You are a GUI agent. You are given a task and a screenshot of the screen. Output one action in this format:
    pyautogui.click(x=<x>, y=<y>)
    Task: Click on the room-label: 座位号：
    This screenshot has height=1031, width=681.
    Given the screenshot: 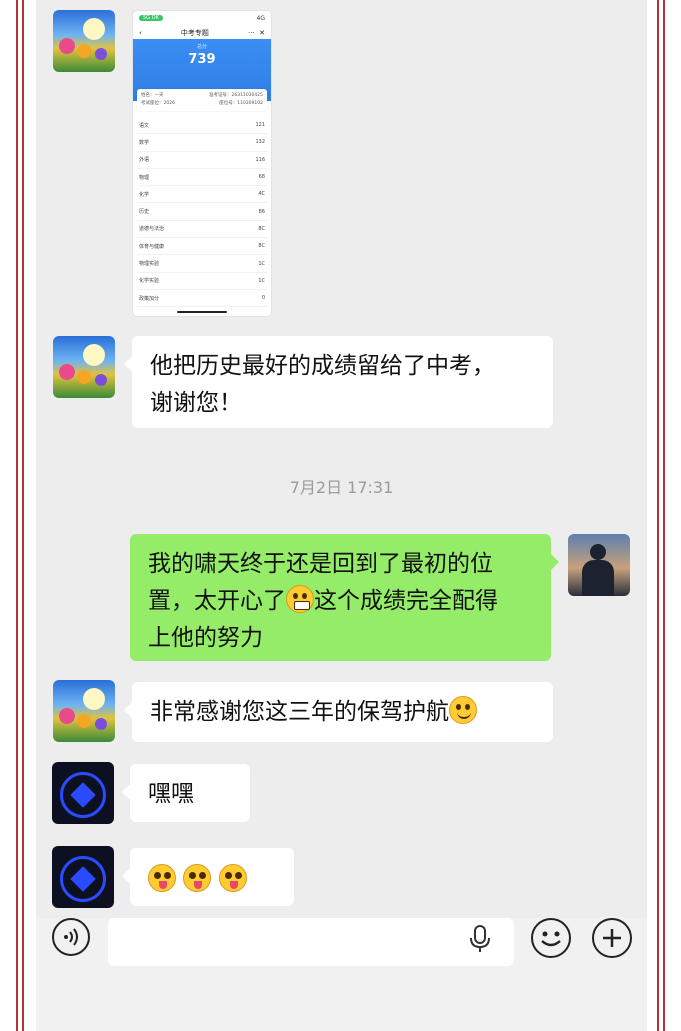 What is the action you would take?
    pyautogui.click(x=228, y=103)
    